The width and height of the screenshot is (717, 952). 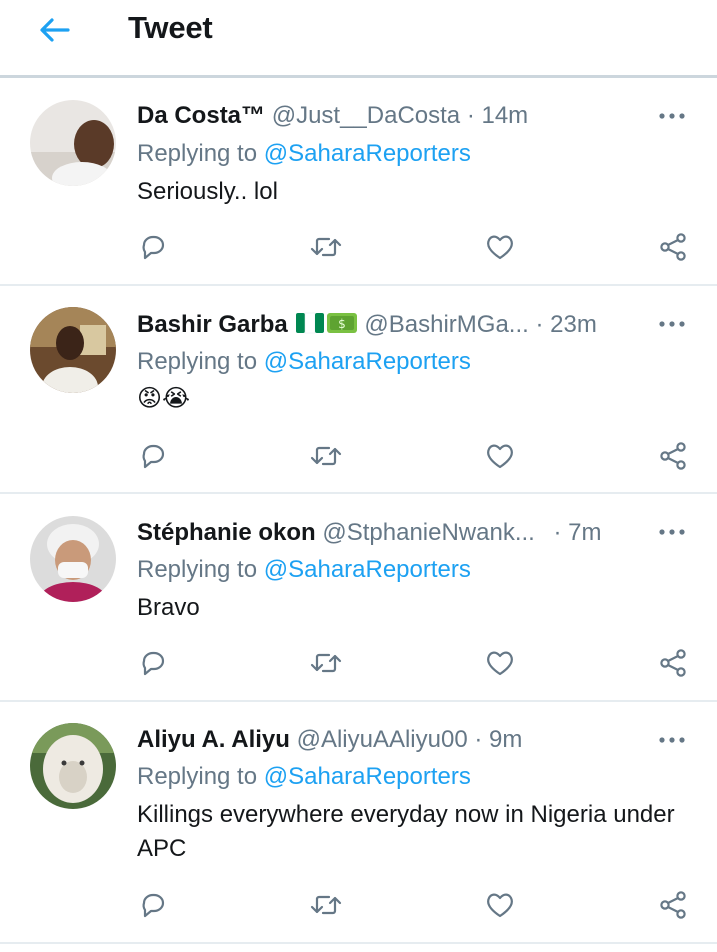 I want to click on user-handle: @AliyuAAliyu00, so click(x=382, y=739).